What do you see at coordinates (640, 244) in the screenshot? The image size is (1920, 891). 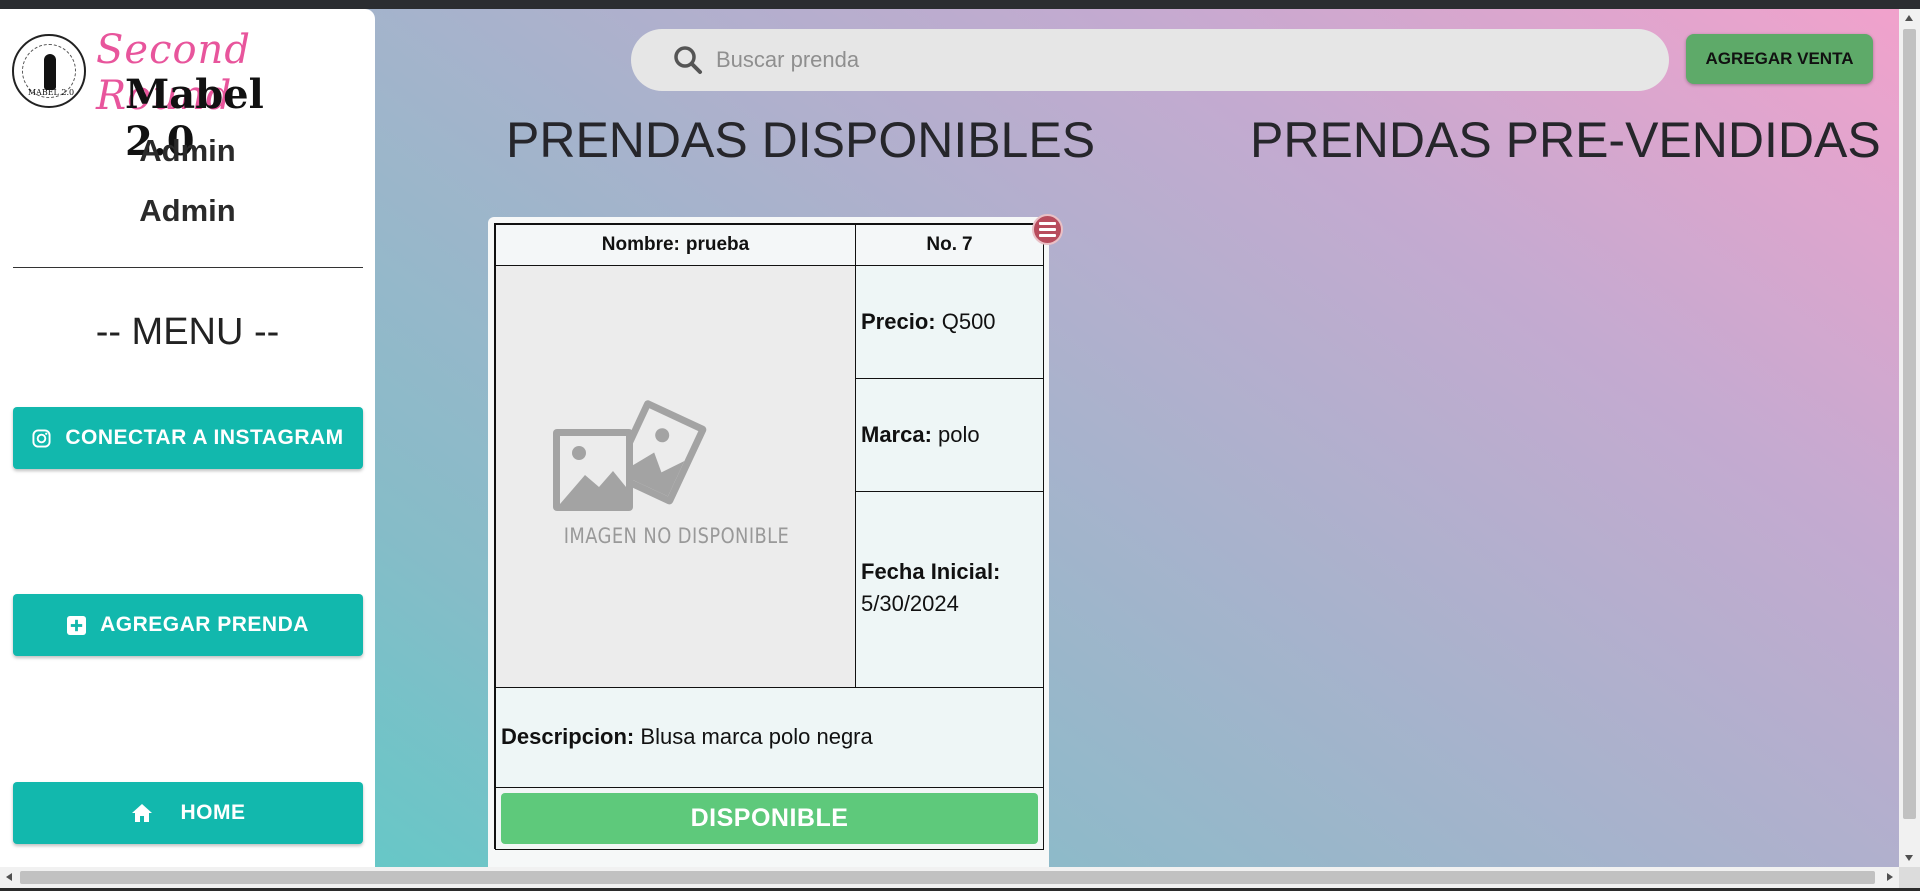 I see `item-name-label: Nombre:` at bounding box center [640, 244].